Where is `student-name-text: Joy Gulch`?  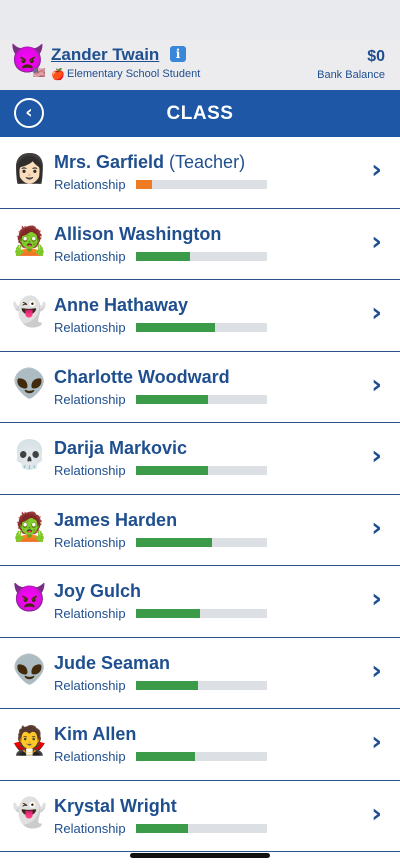 student-name-text: Joy Gulch is located at coordinates (98, 591).